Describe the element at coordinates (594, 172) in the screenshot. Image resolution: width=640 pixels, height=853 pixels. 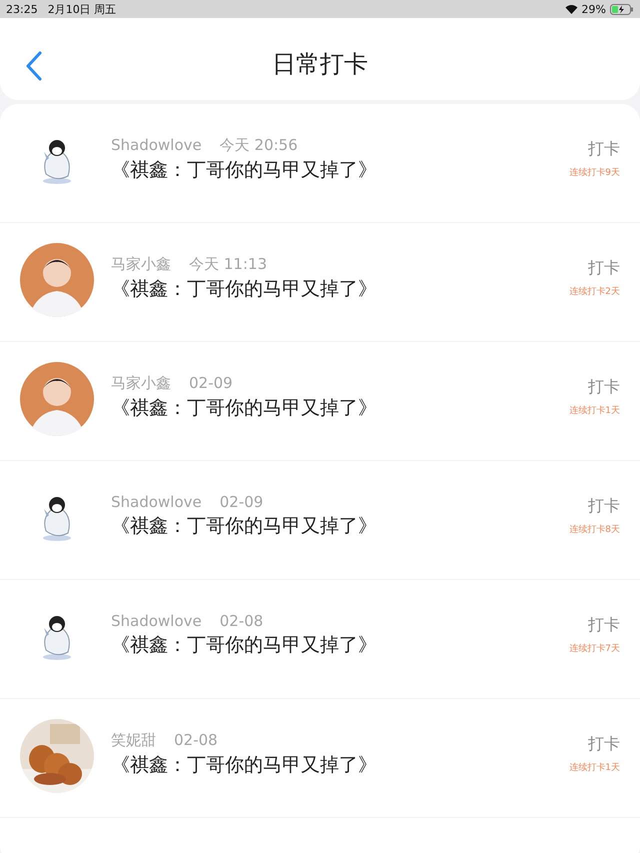
I see `streak-label: 连续打卡9天` at that location.